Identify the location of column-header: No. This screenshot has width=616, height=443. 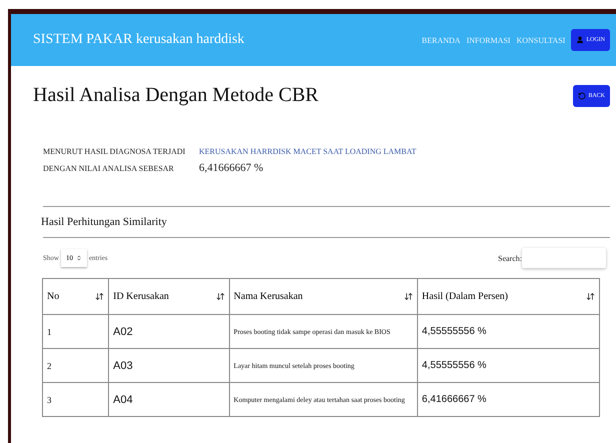
(75, 296).